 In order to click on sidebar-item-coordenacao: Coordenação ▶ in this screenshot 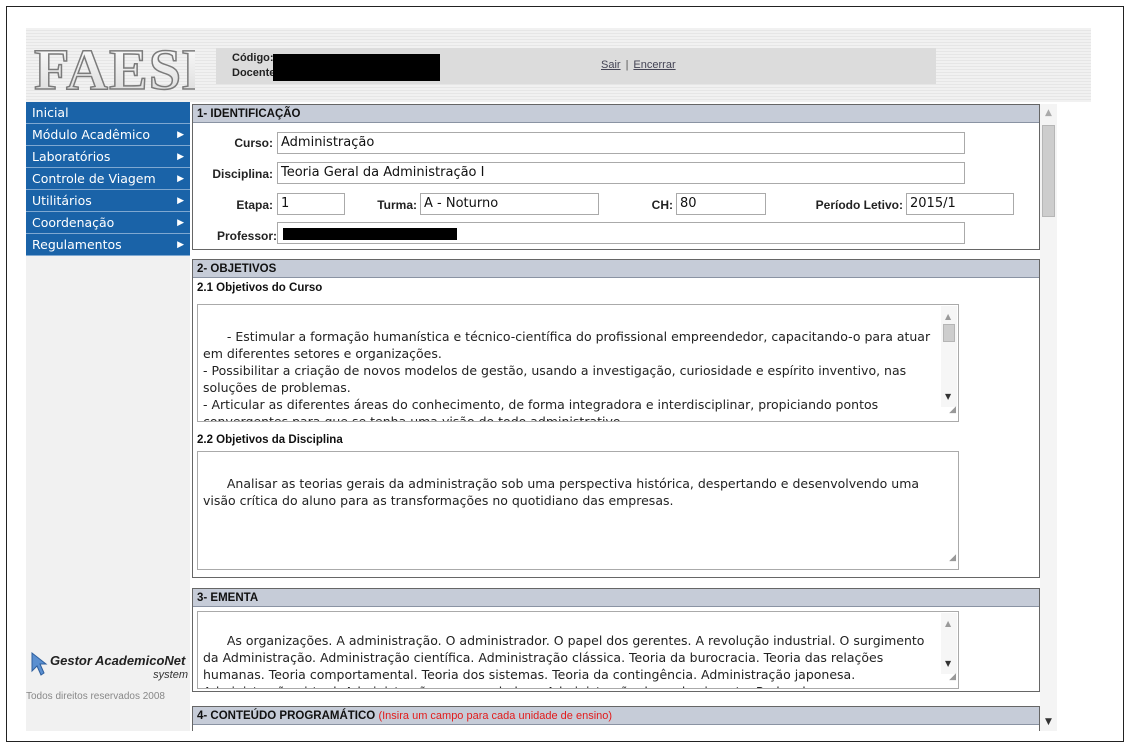, I will do `click(108, 223)`.